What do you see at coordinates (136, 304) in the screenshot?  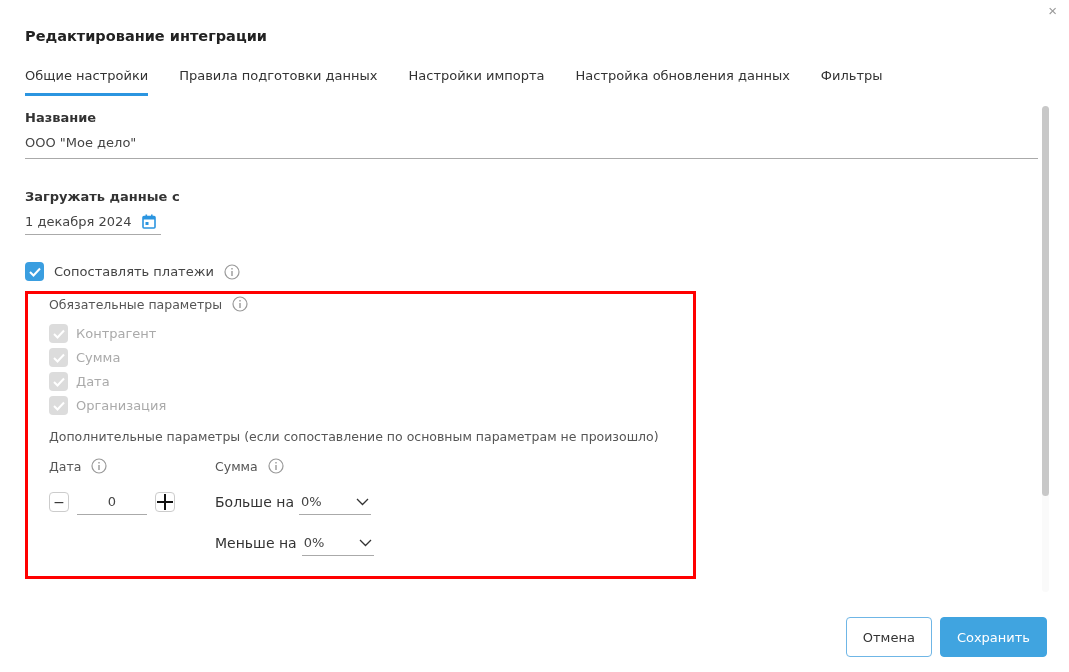 I see `section-title: Обязательные параметры` at bounding box center [136, 304].